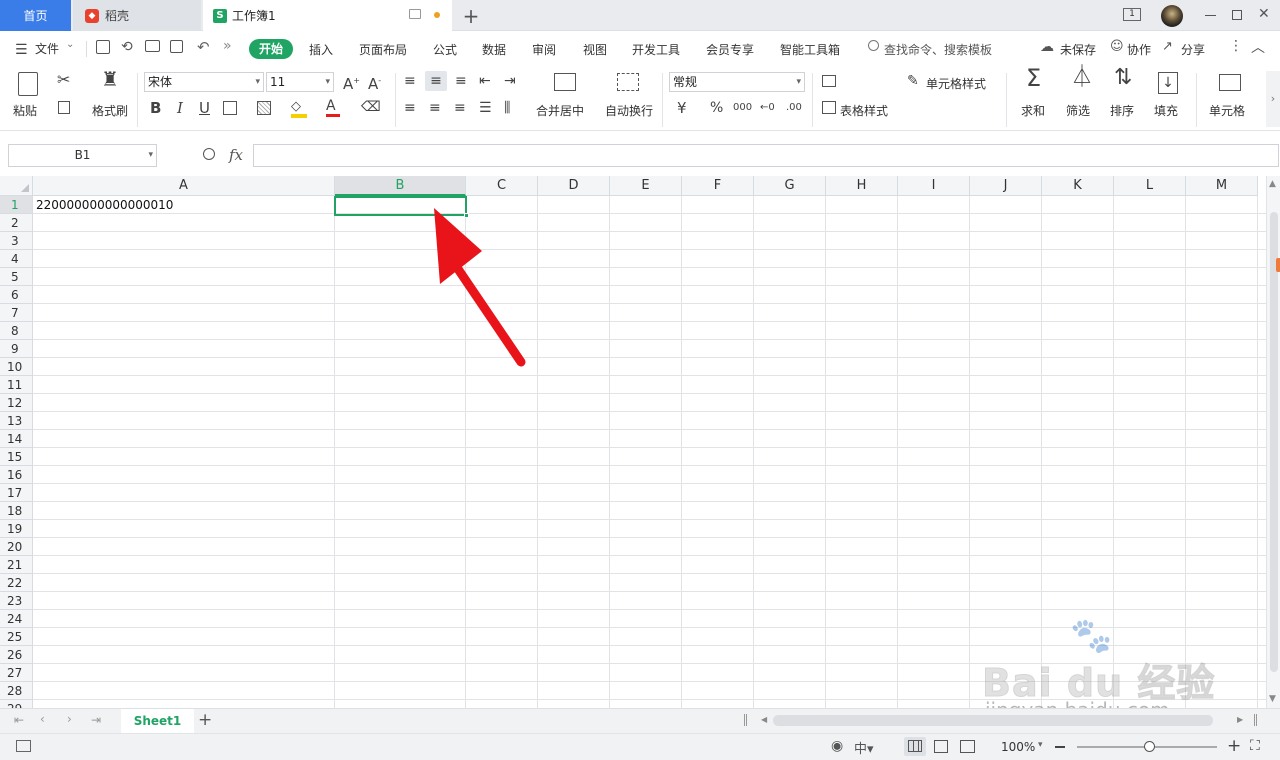  What do you see at coordinates (264, 108) in the screenshot?
I see `fill-pattern-icon` at bounding box center [264, 108].